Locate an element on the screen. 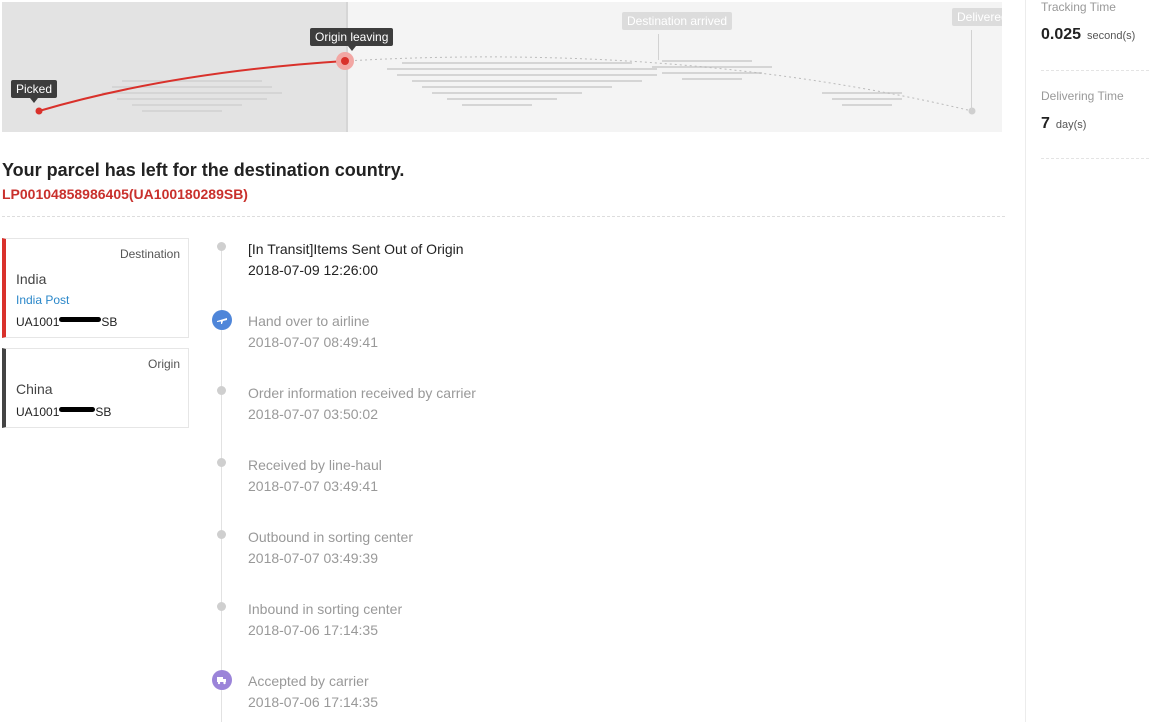 Image resolution: width=1151 pixels, height=722 pixels. origin-tracking-number: UA1001 SB is located at coordinates (63, 412).